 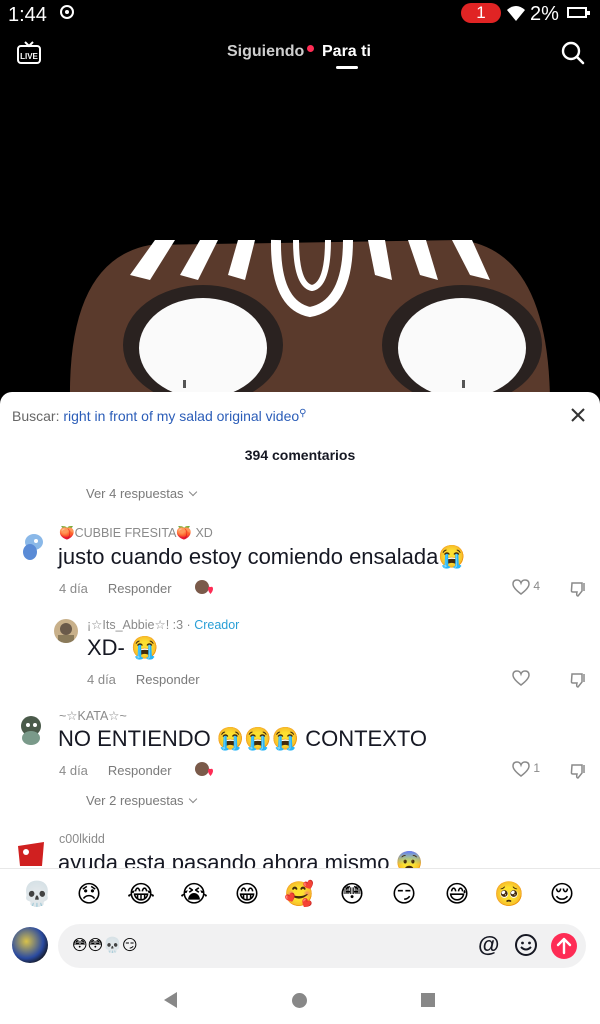 What do you see at coordinates (240, 859) in the screenshot?
I see `comment-text: ayuda esta pasando ahora mismo 😨` at bounding box center [240, 859].